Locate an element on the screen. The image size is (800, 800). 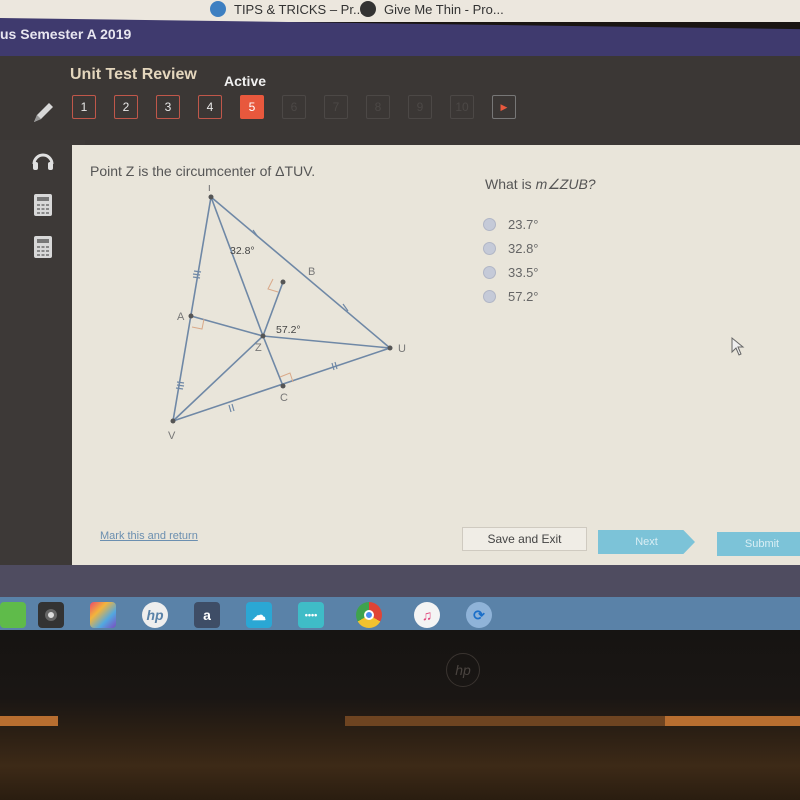
segment-AZ is located at coordinates (227, 326).